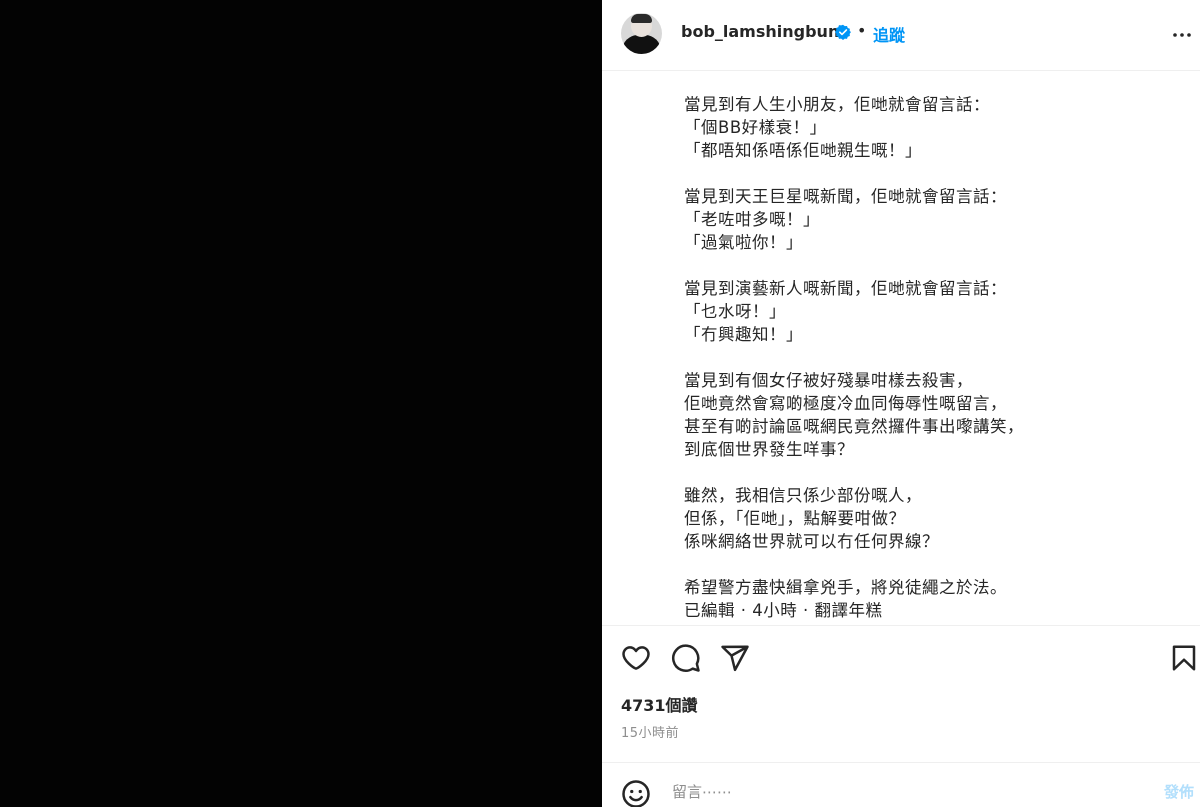  I want to click on post-comment-button: 發佈, so click(1179, 791).